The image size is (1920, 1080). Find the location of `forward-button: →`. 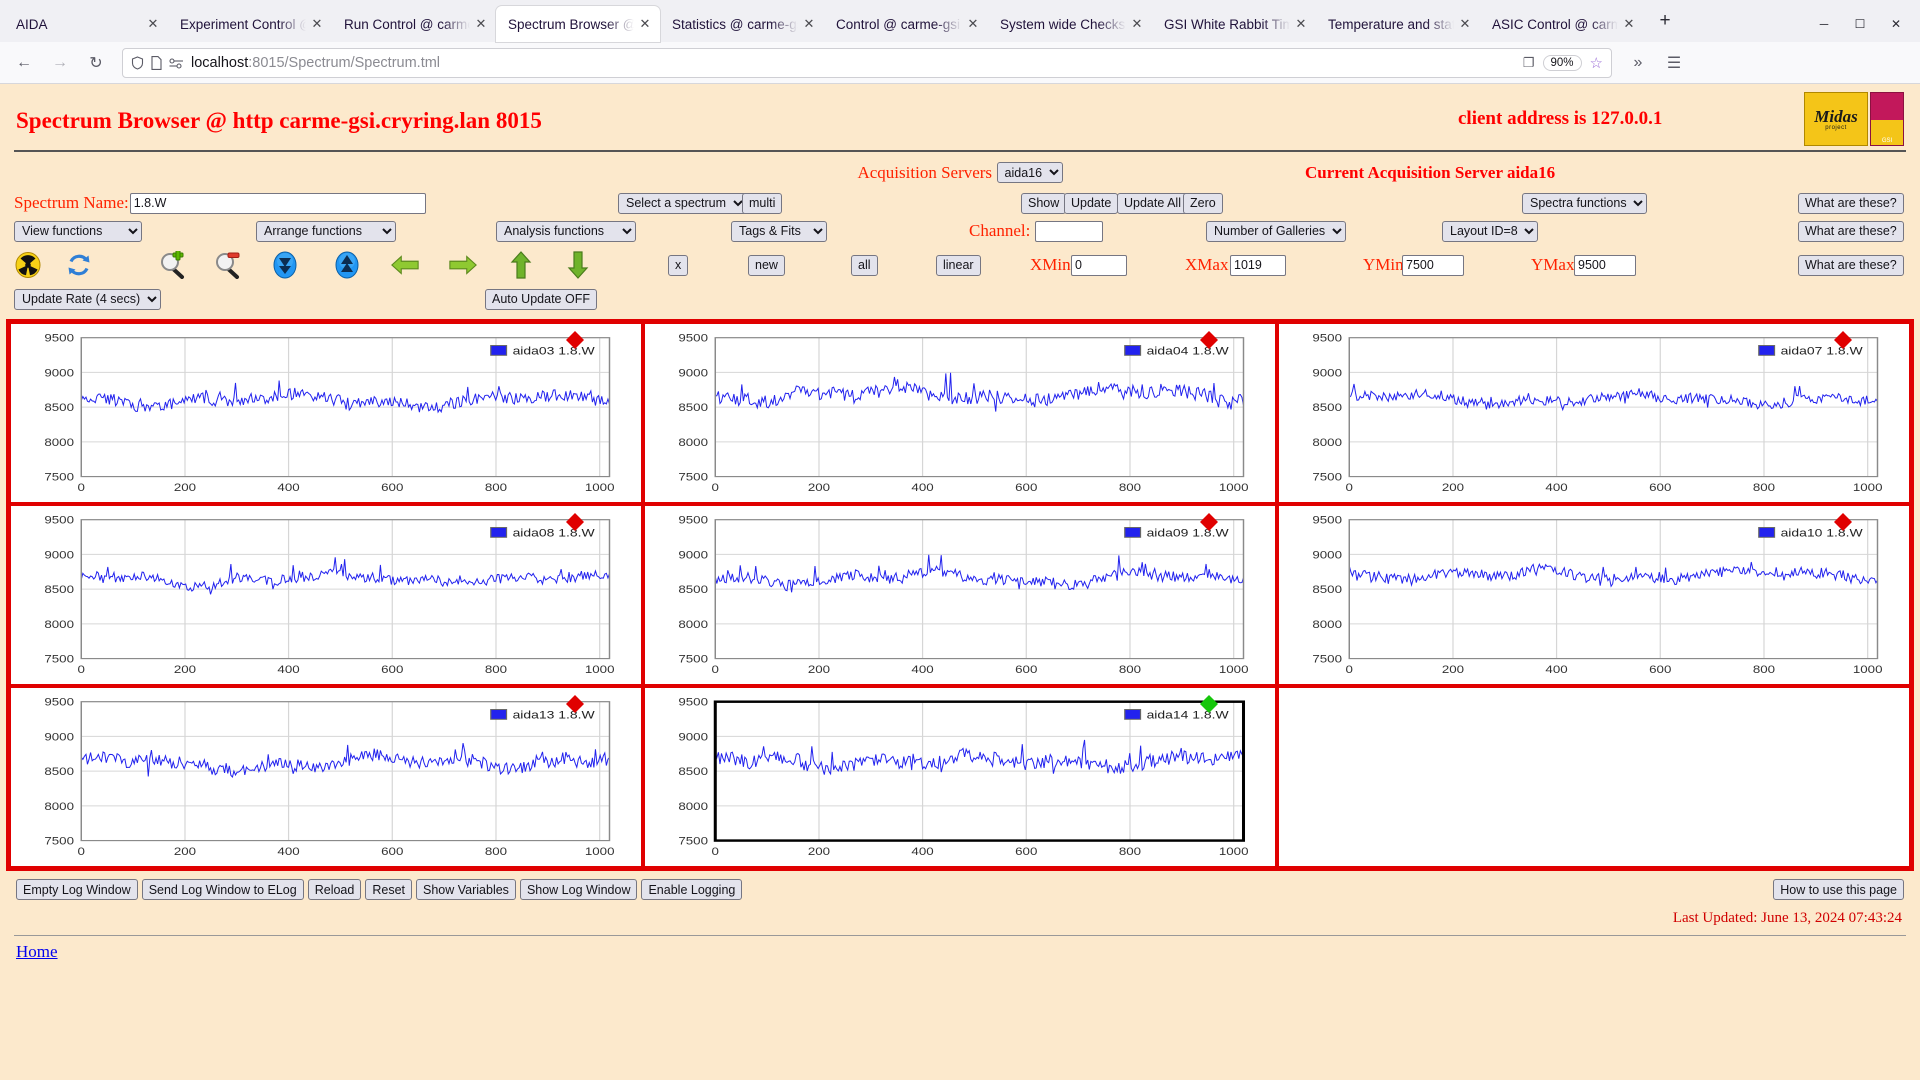

forward-button: → is located at coordinates (60, 63).